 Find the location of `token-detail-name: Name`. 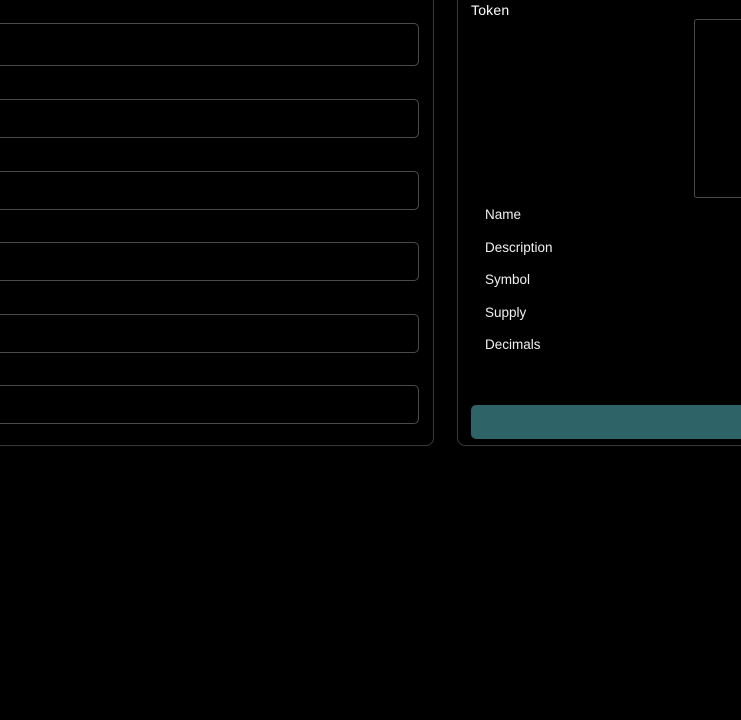

token-detail-name: Name is located at coordinates (503, 214).